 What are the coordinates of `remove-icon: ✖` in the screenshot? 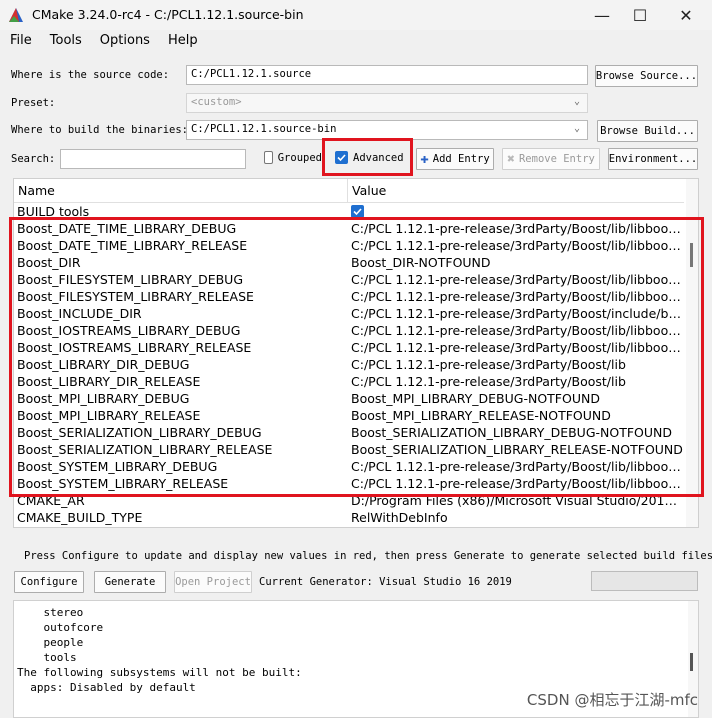 It's located at (511, 159).